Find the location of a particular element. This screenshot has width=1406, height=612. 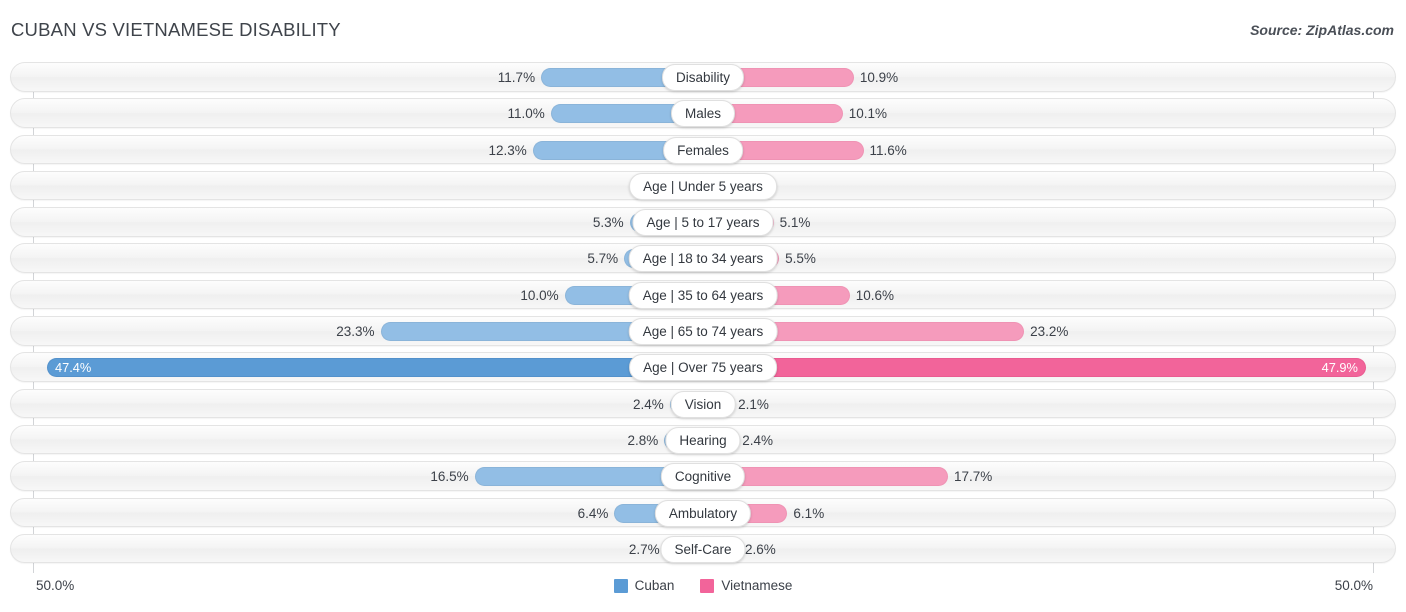

table-row: 2.7% 2.6% Self-Care is located at coordinates (703, 549).